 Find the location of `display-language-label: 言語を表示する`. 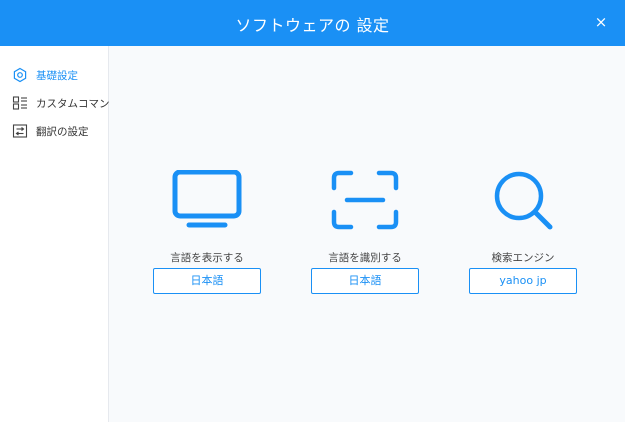

display-language-label: 言語を表示する is located at coordinates (207, 258).